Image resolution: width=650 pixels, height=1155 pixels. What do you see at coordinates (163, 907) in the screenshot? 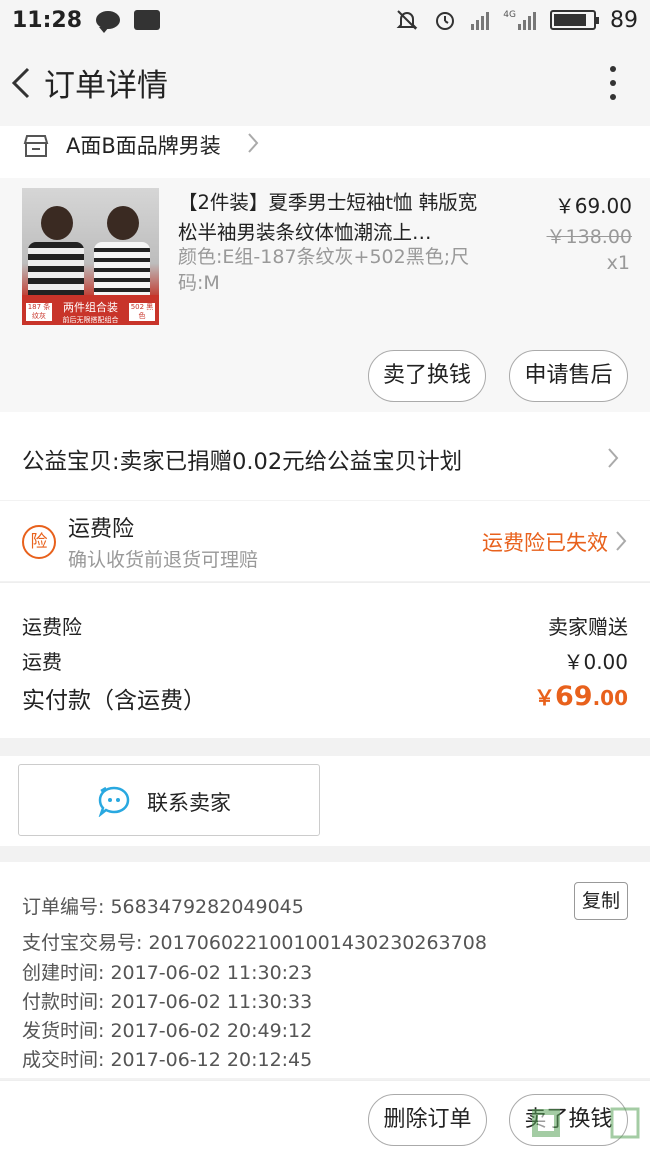
I see `order-number: 订单编号: 5683479282049045` at bounding box center [163, 907].